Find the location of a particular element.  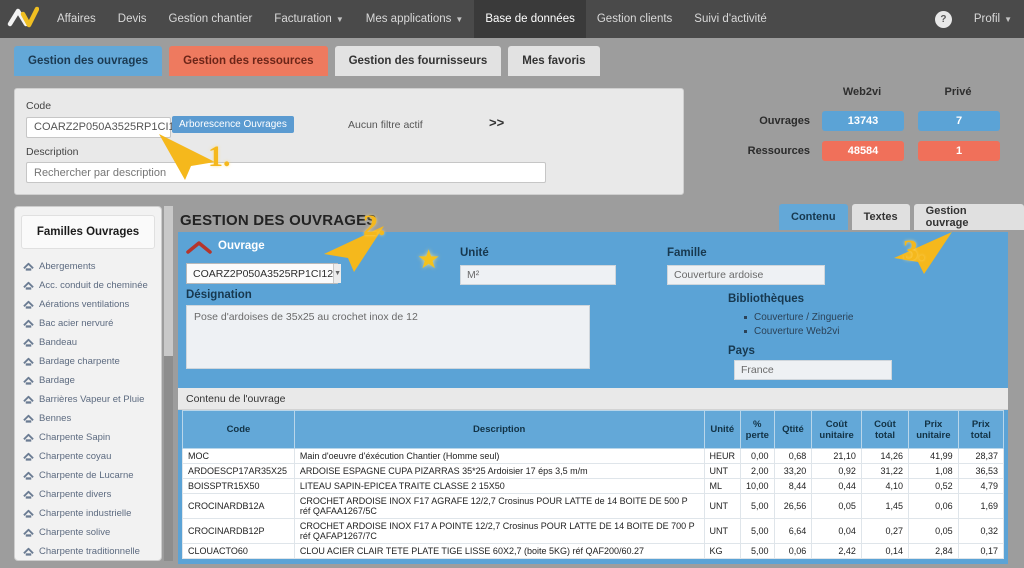

tab-contenu: Contenu is located at coordinates (813, 217).